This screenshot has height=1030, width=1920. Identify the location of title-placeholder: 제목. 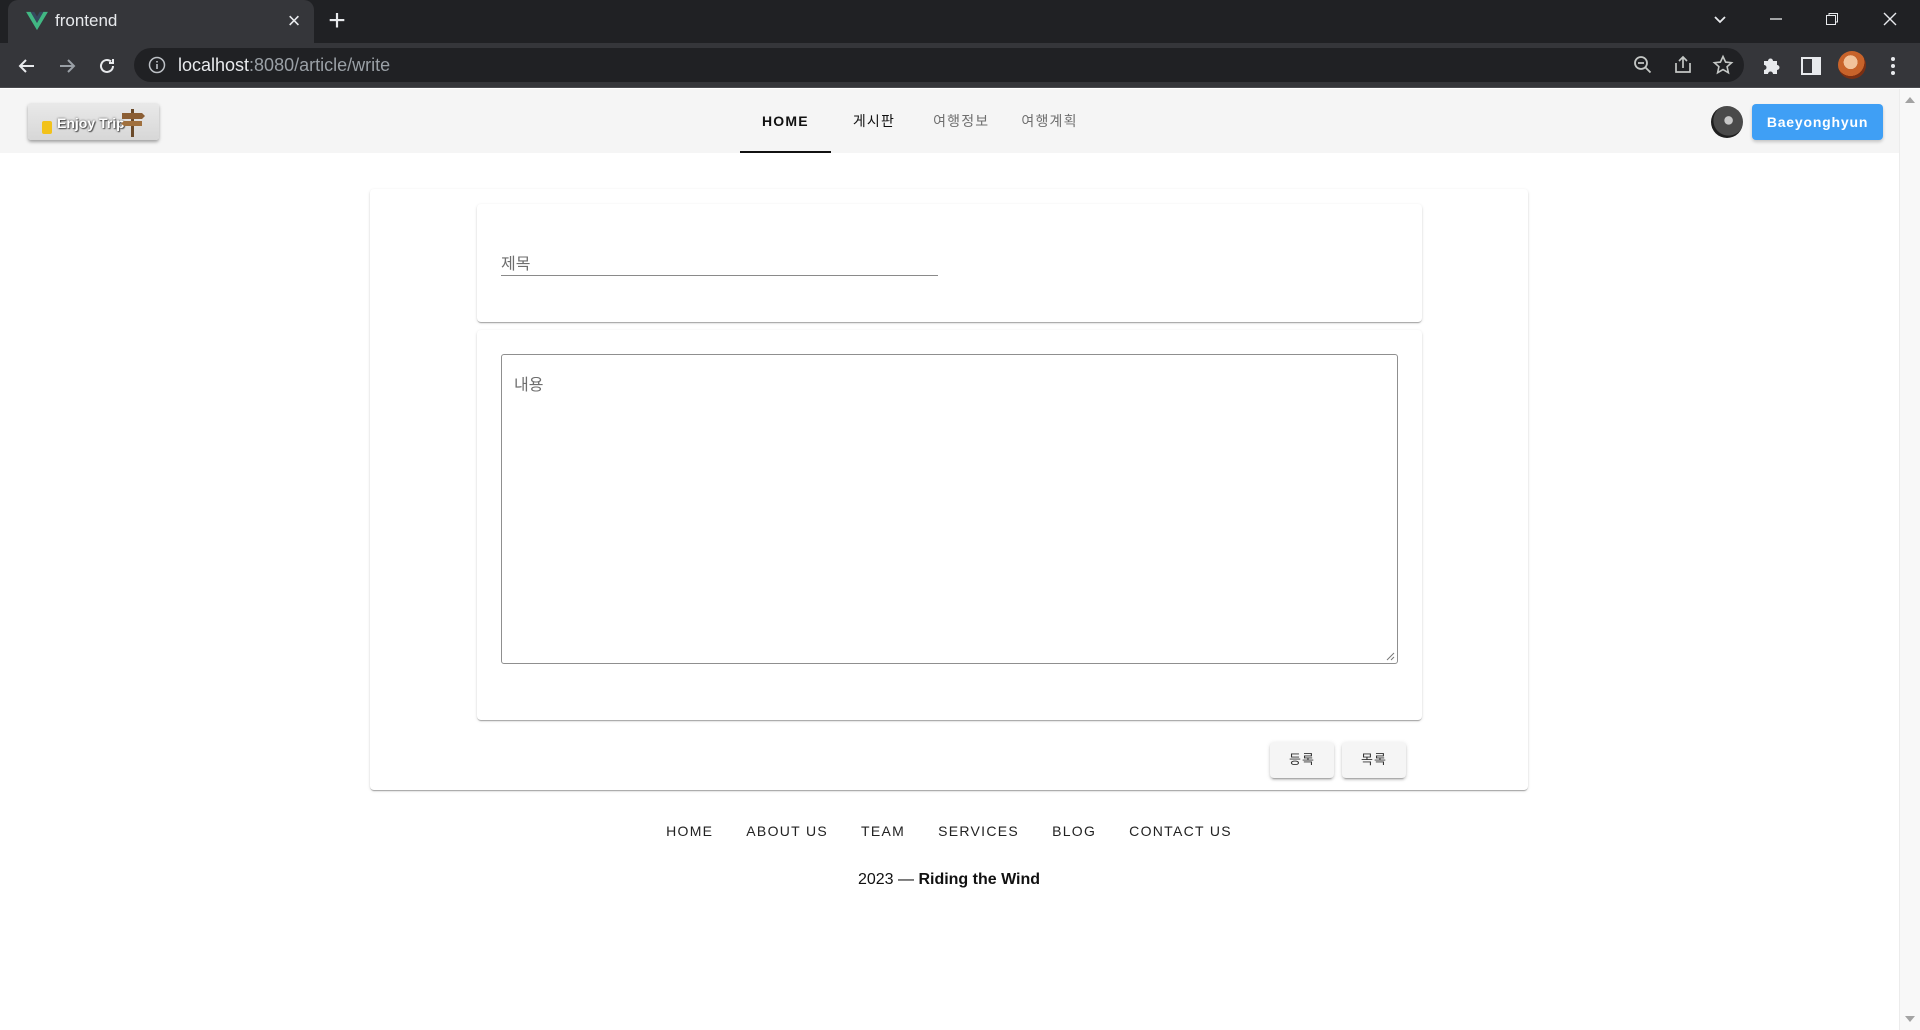
(516, 264).